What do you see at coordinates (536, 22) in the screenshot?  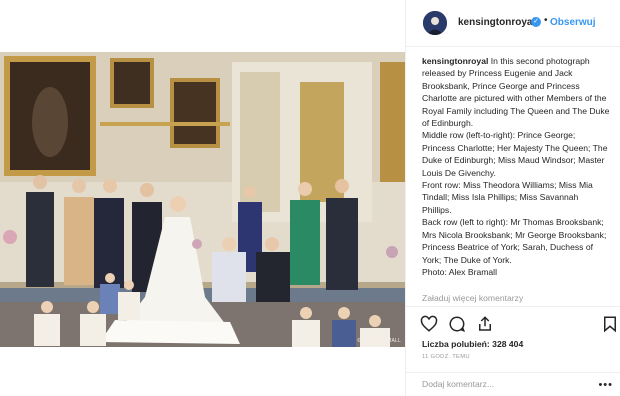 I see `verified-icon: ✓` at bounding box center [536, 22].